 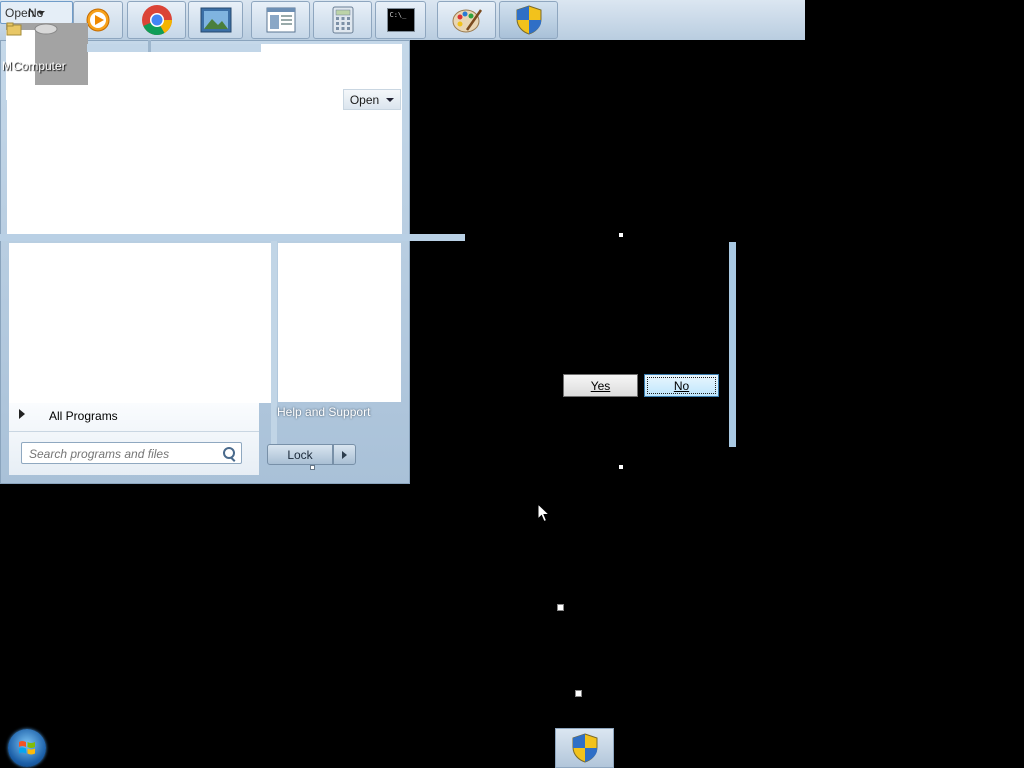 I want to click on folder-icon, so click(x=14, y=29).